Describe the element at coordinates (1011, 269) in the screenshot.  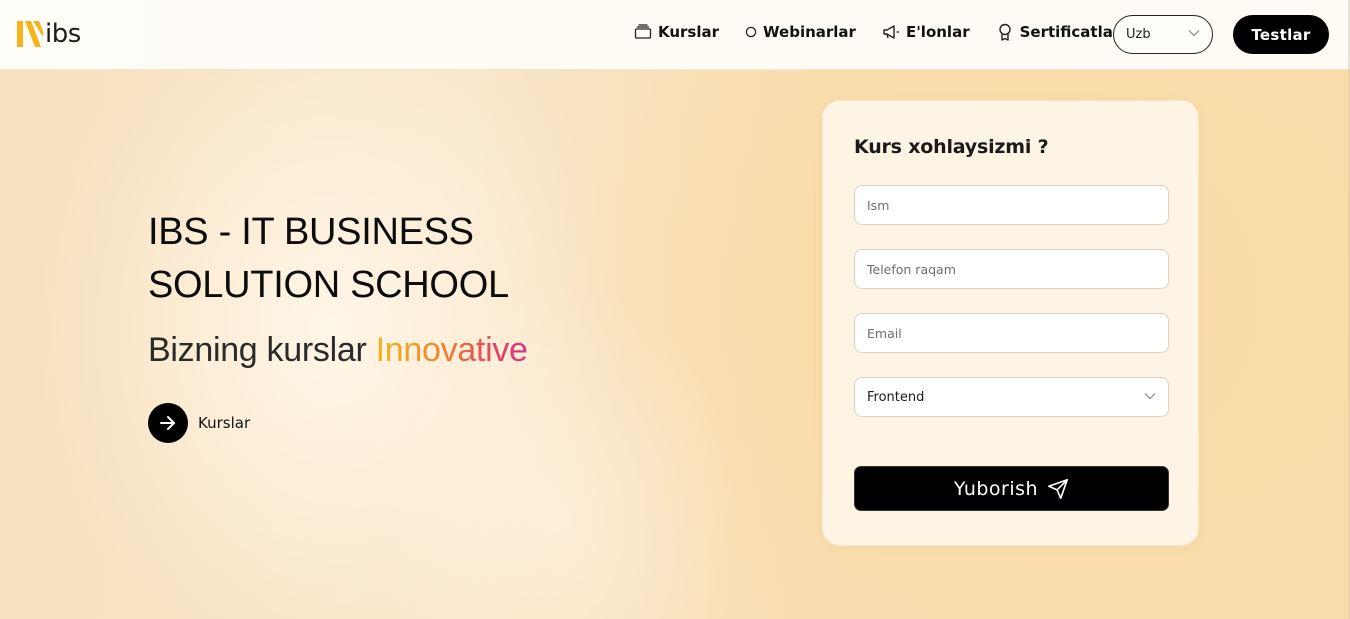
I see `phone-input` at that location.